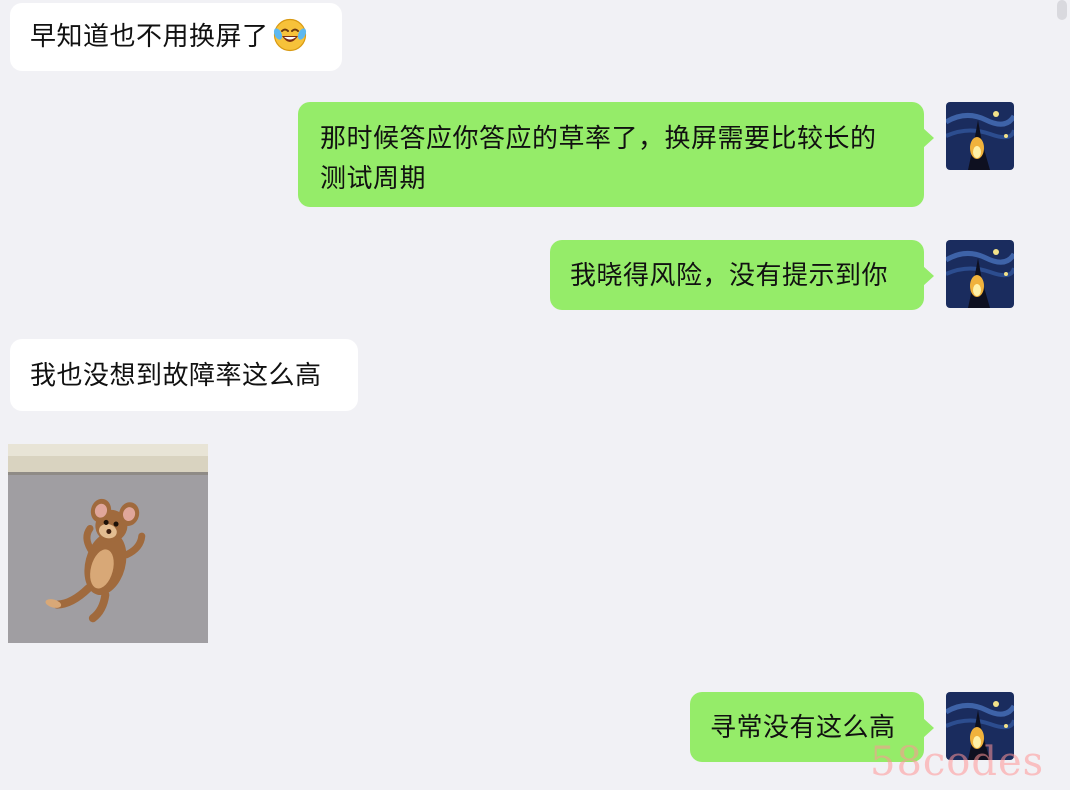 The width and height of the screenshot is (1070, 790). I want to click on outgoing-message-bubble: 我晓得风险，没有提示到你, so click(742, 275).